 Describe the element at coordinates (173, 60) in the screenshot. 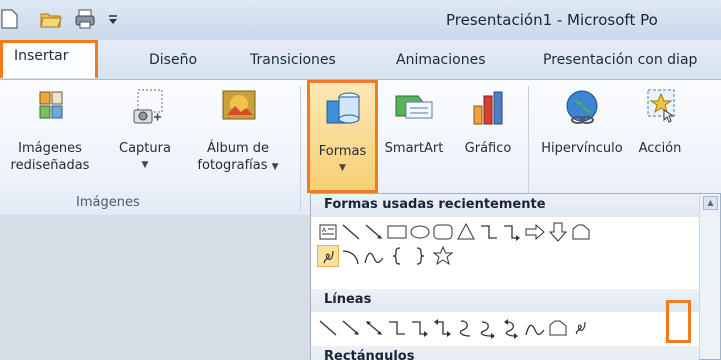

I see `tab-diseno: Diseño` at that location.